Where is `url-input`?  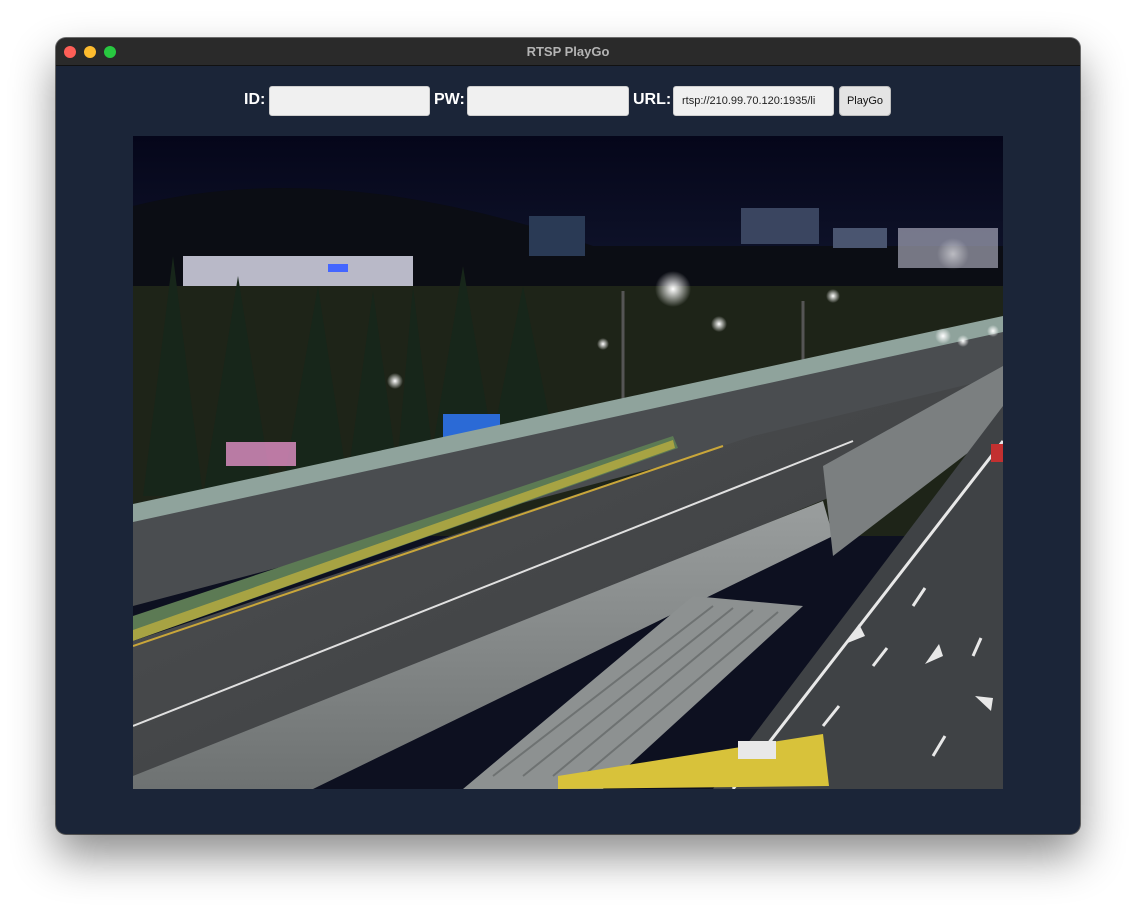
url-input is located at coordinates (753, 101).